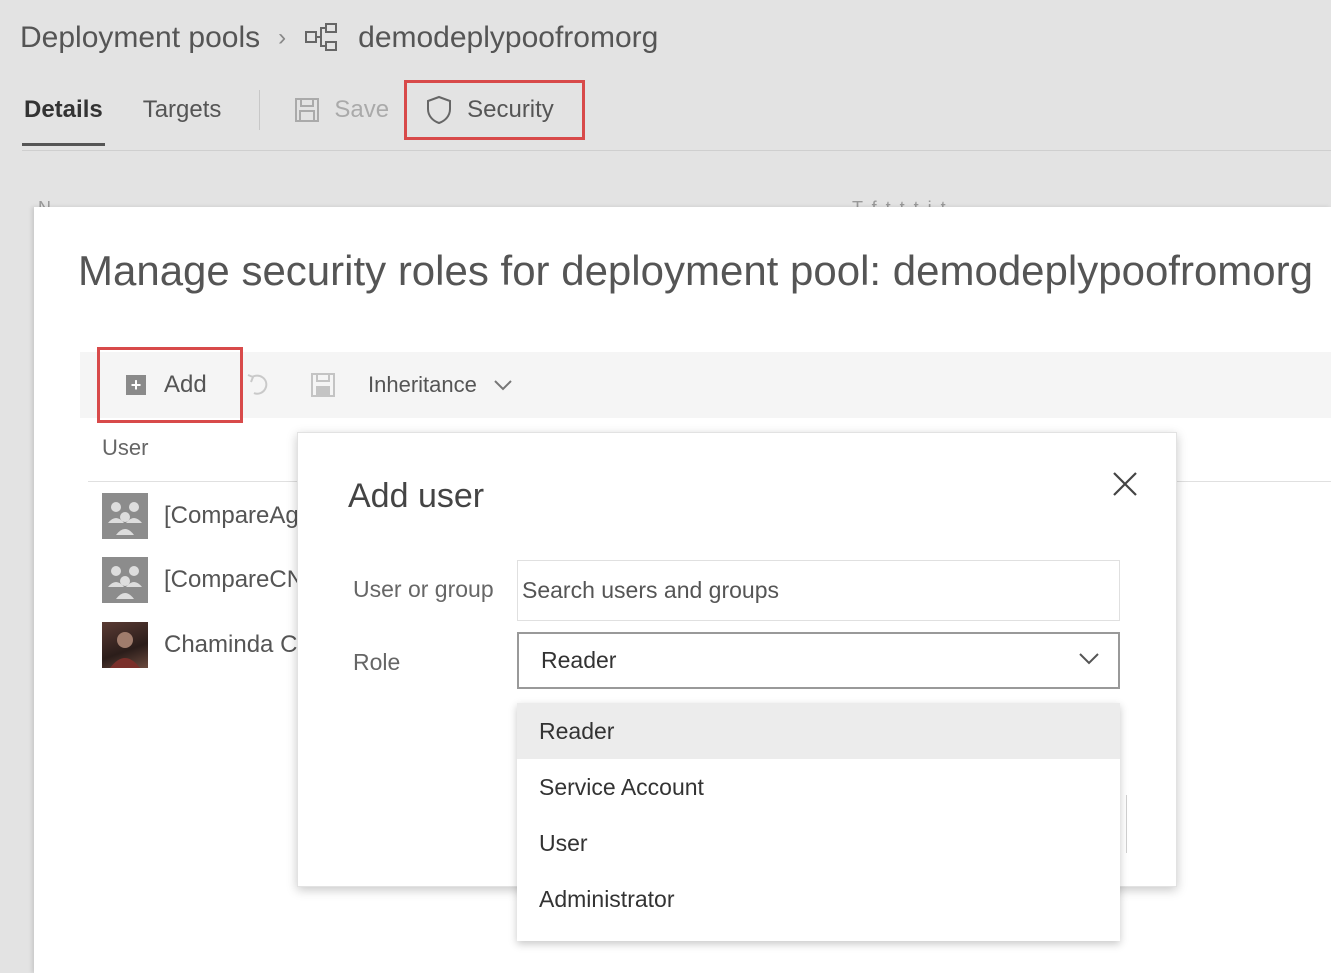 Image resolution: width=1331 pixels, height=973 pixels. I want to click on user-avatar, so click(125, 645).